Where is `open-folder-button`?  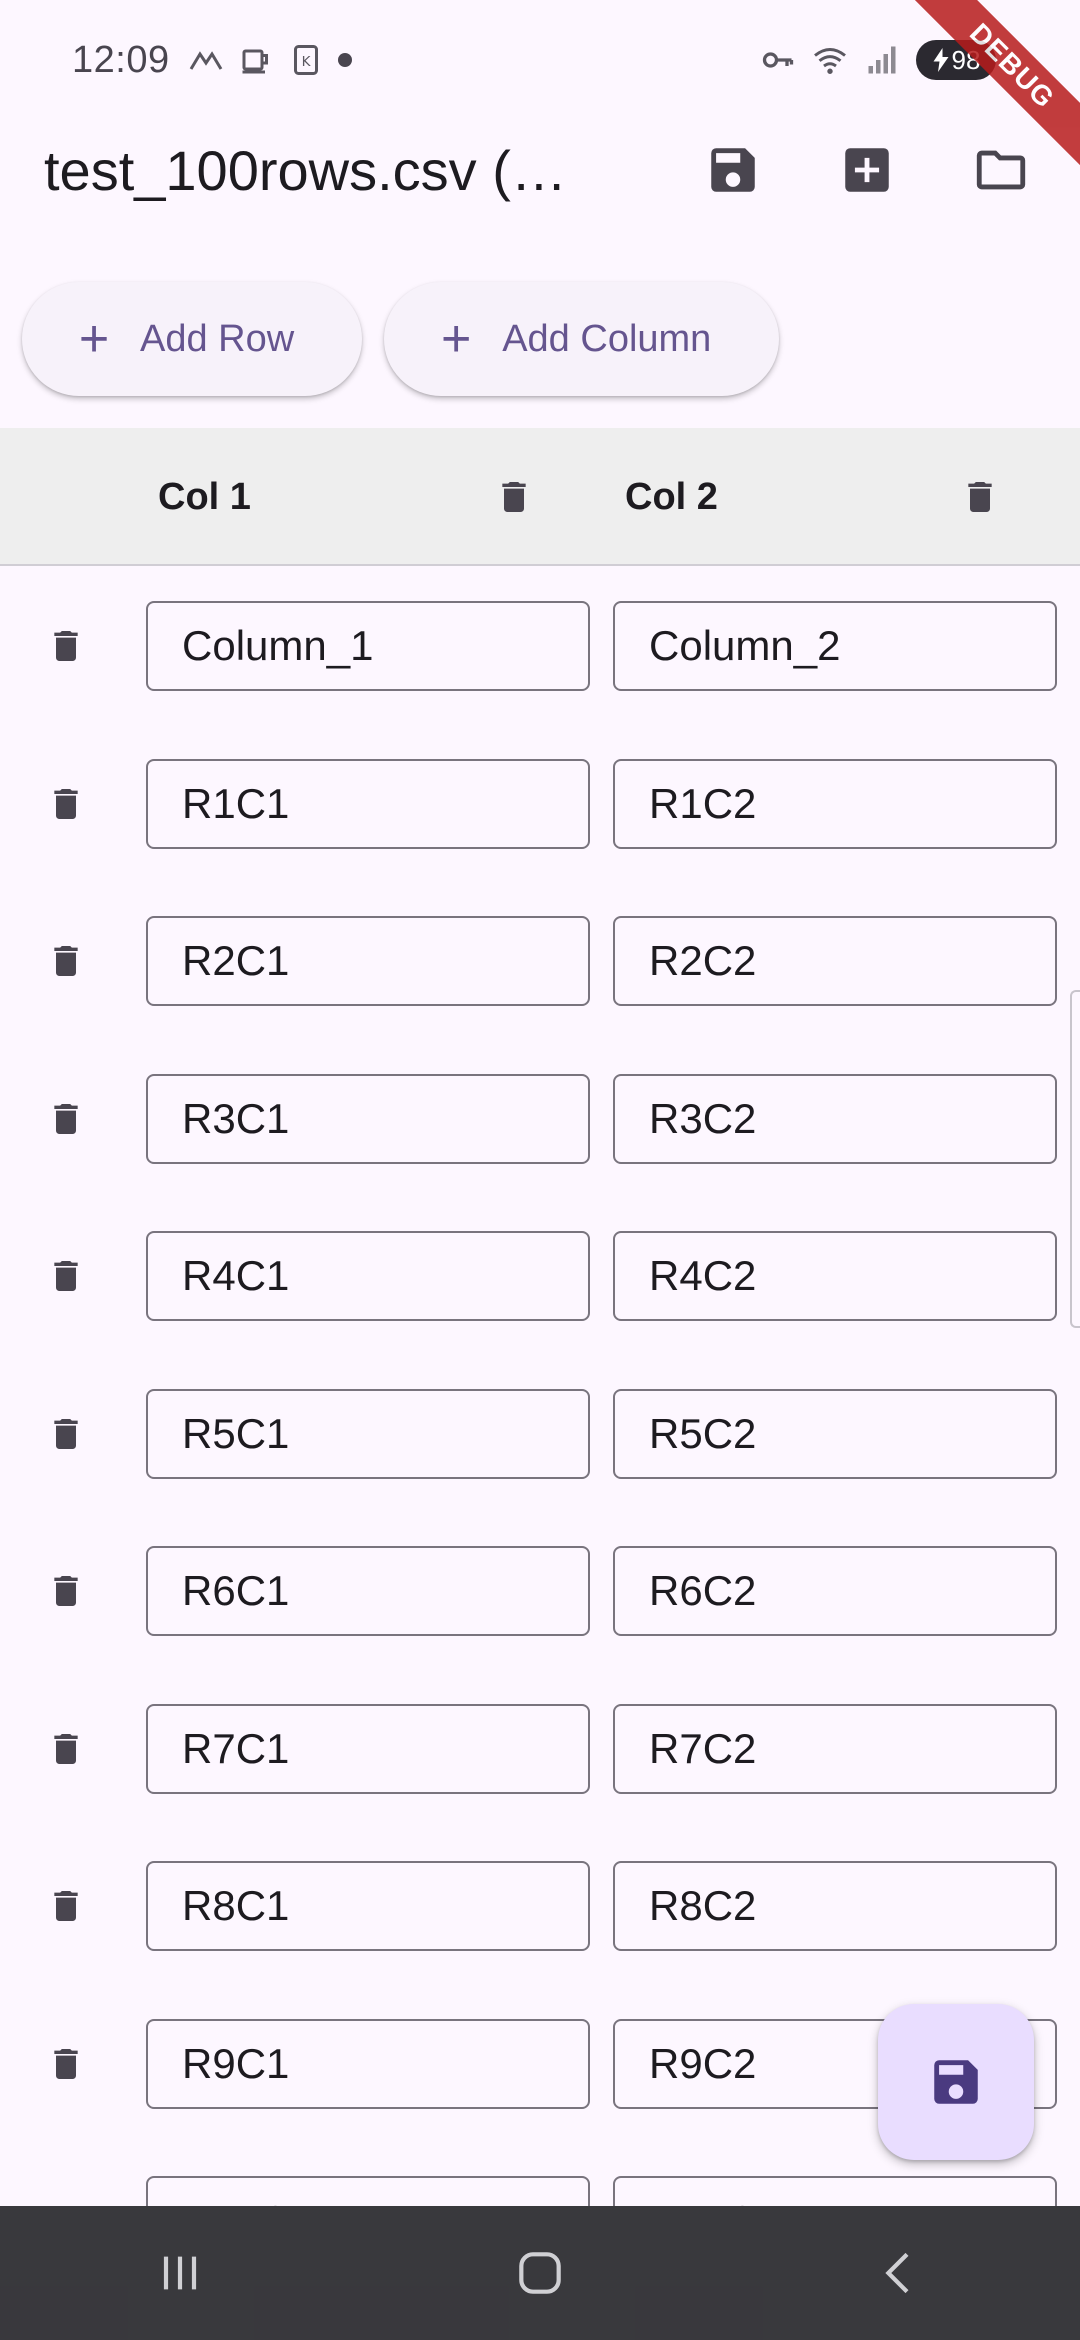 open-folder-button is located at coordinates (1001, 170).